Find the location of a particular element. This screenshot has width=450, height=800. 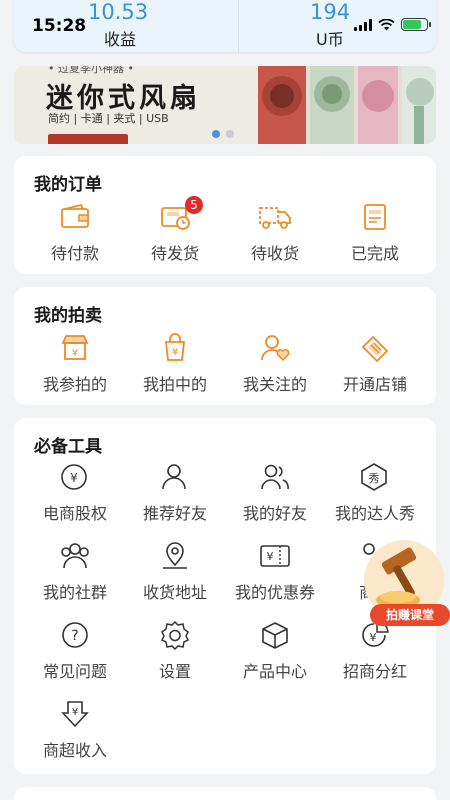

tool-label: 我的优惠券 is located at coordinates (274, 592).